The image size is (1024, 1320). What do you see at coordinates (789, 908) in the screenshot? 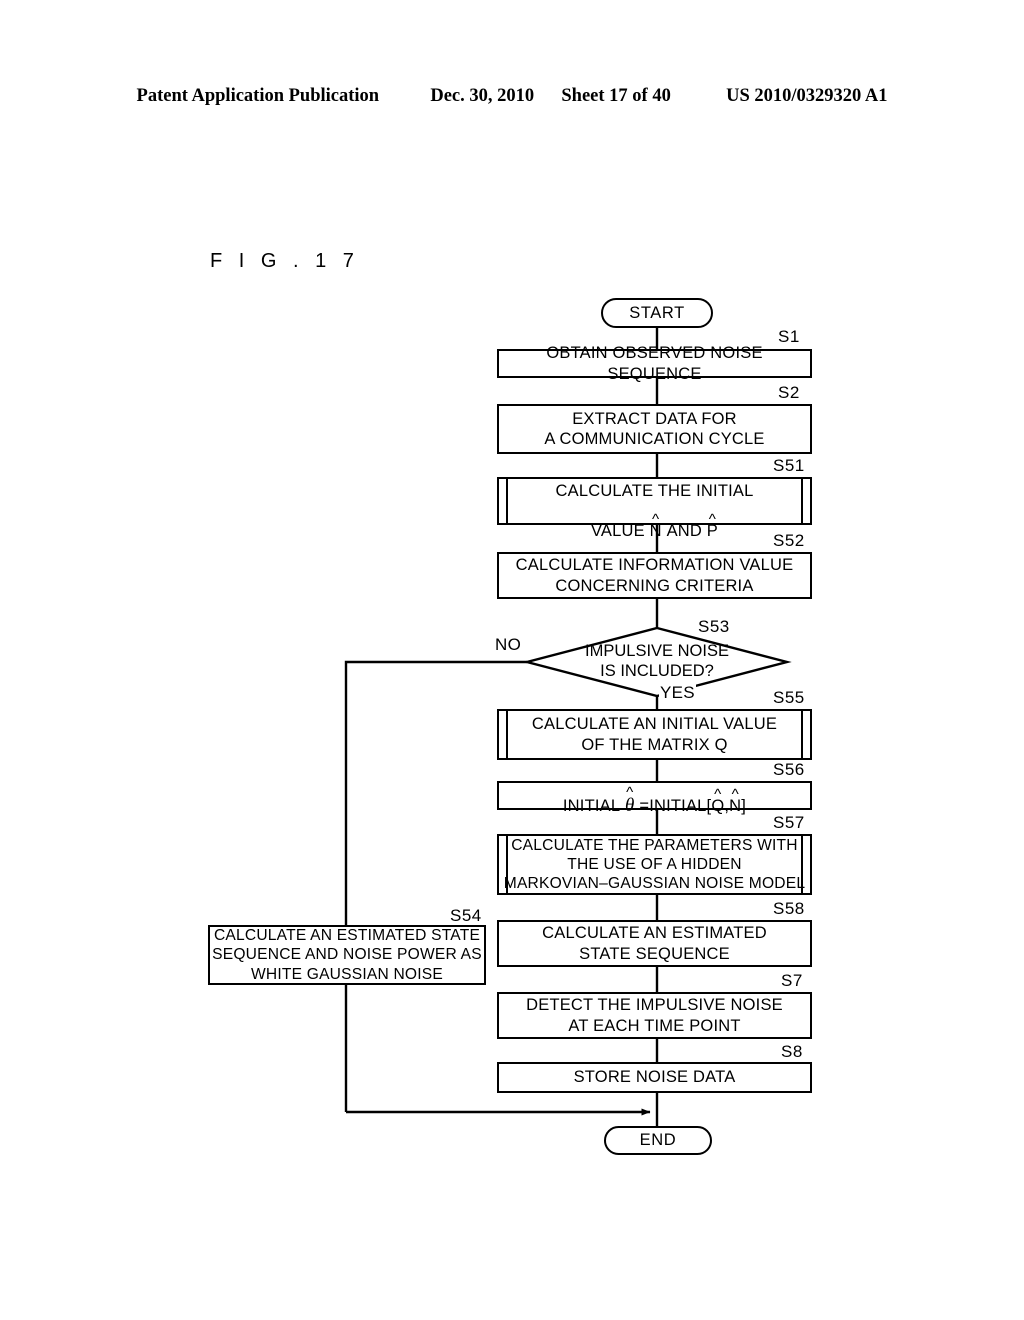
I see `step-tag-s58: S58` at bounding box center [789, 908].